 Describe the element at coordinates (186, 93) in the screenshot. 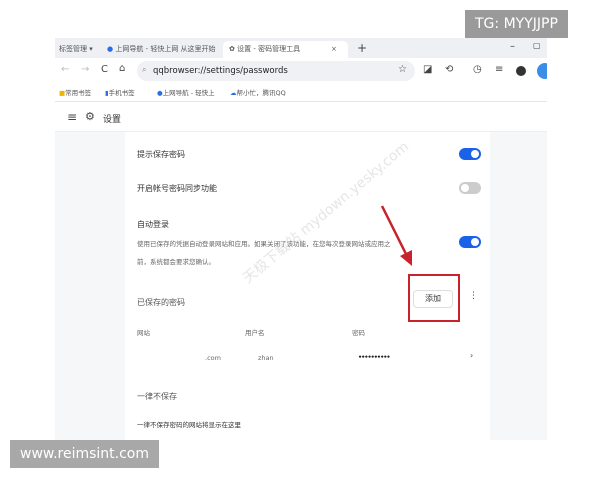

I see `bookmark-navigation: ● 上网导航 - 轻快上` at that location.